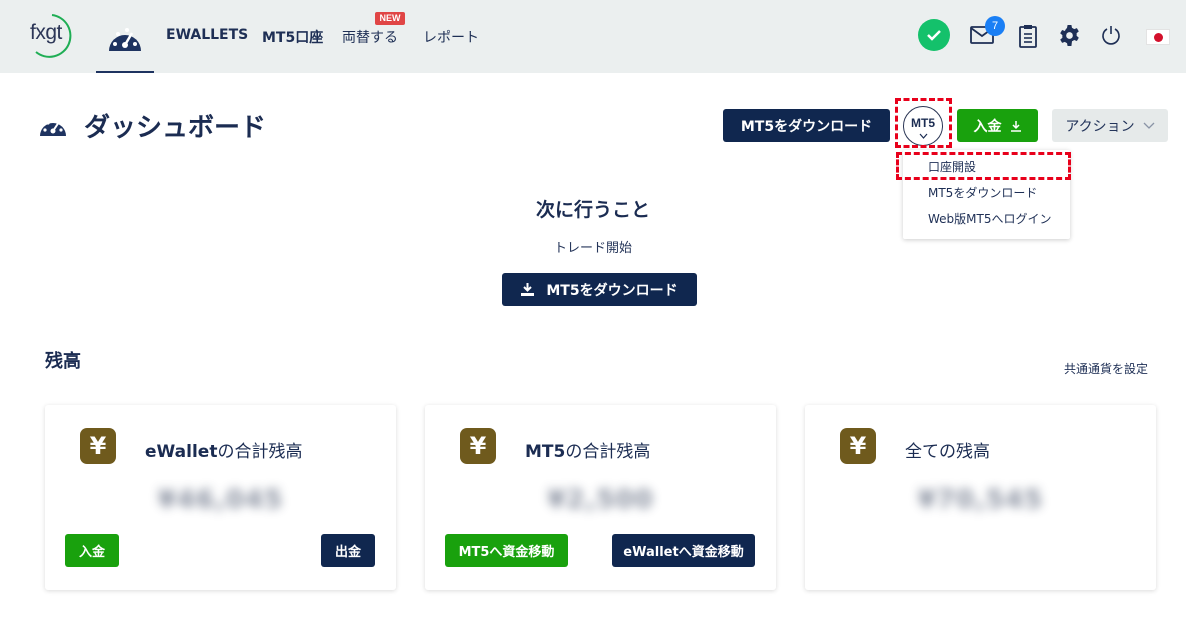  Describe the element at coordinates (588, 452) in the screenshot. I see `card-title: MT5の合計残高` at that location.